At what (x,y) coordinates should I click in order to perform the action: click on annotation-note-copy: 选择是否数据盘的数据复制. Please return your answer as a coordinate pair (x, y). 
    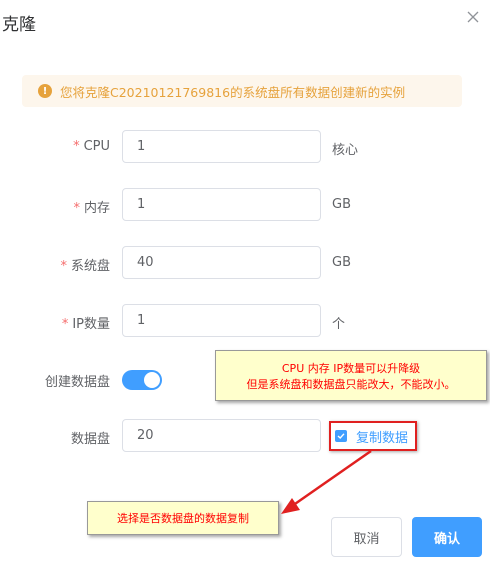
    Looking at the image, I should click on (183, 518).